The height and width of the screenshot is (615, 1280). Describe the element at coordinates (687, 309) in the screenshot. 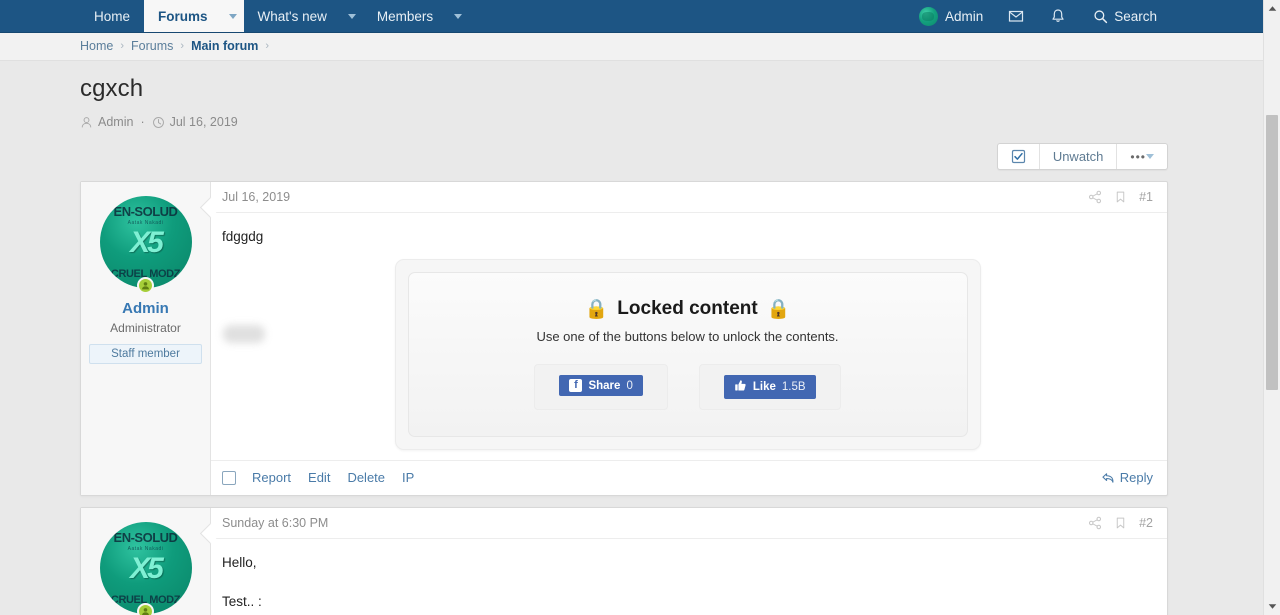

I see `locked-title-text: Locked content` at that location.